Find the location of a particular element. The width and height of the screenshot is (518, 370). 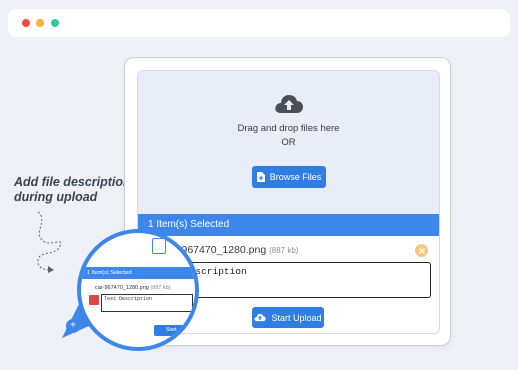

selected-count-header: 1 Item(s) Selected is located at coordinates (288, 225).